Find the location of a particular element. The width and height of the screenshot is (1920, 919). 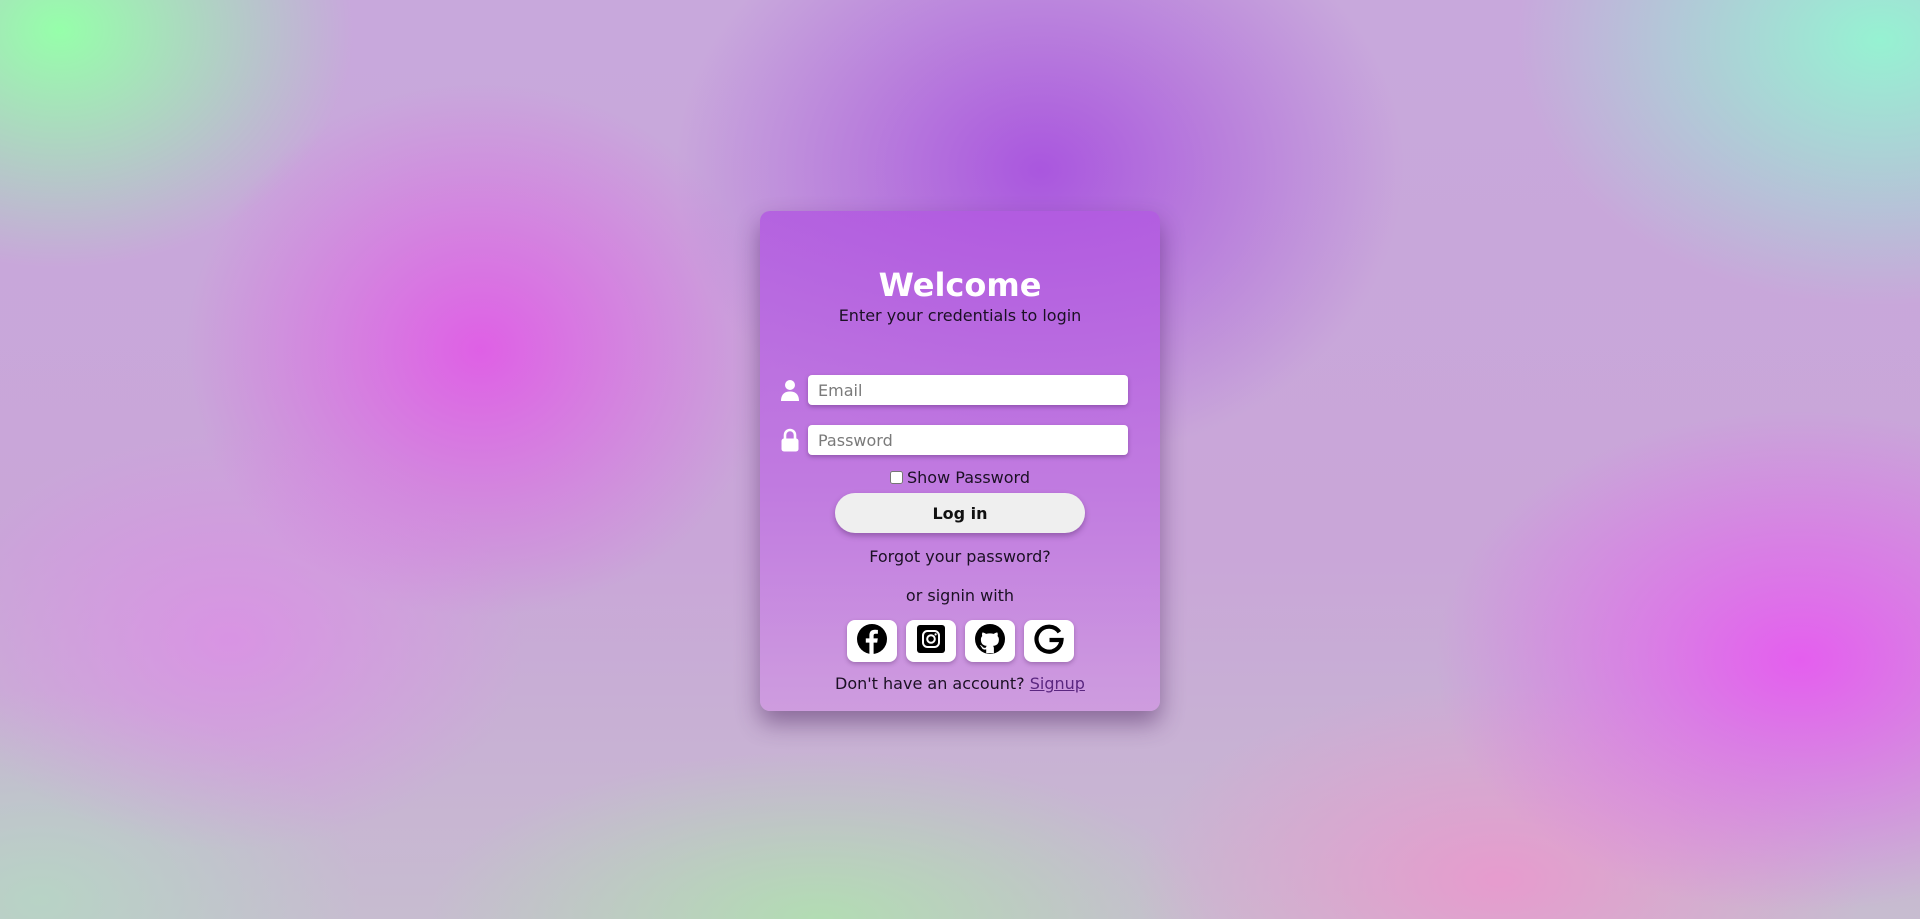

email-field is located at coordinates (968, 390).